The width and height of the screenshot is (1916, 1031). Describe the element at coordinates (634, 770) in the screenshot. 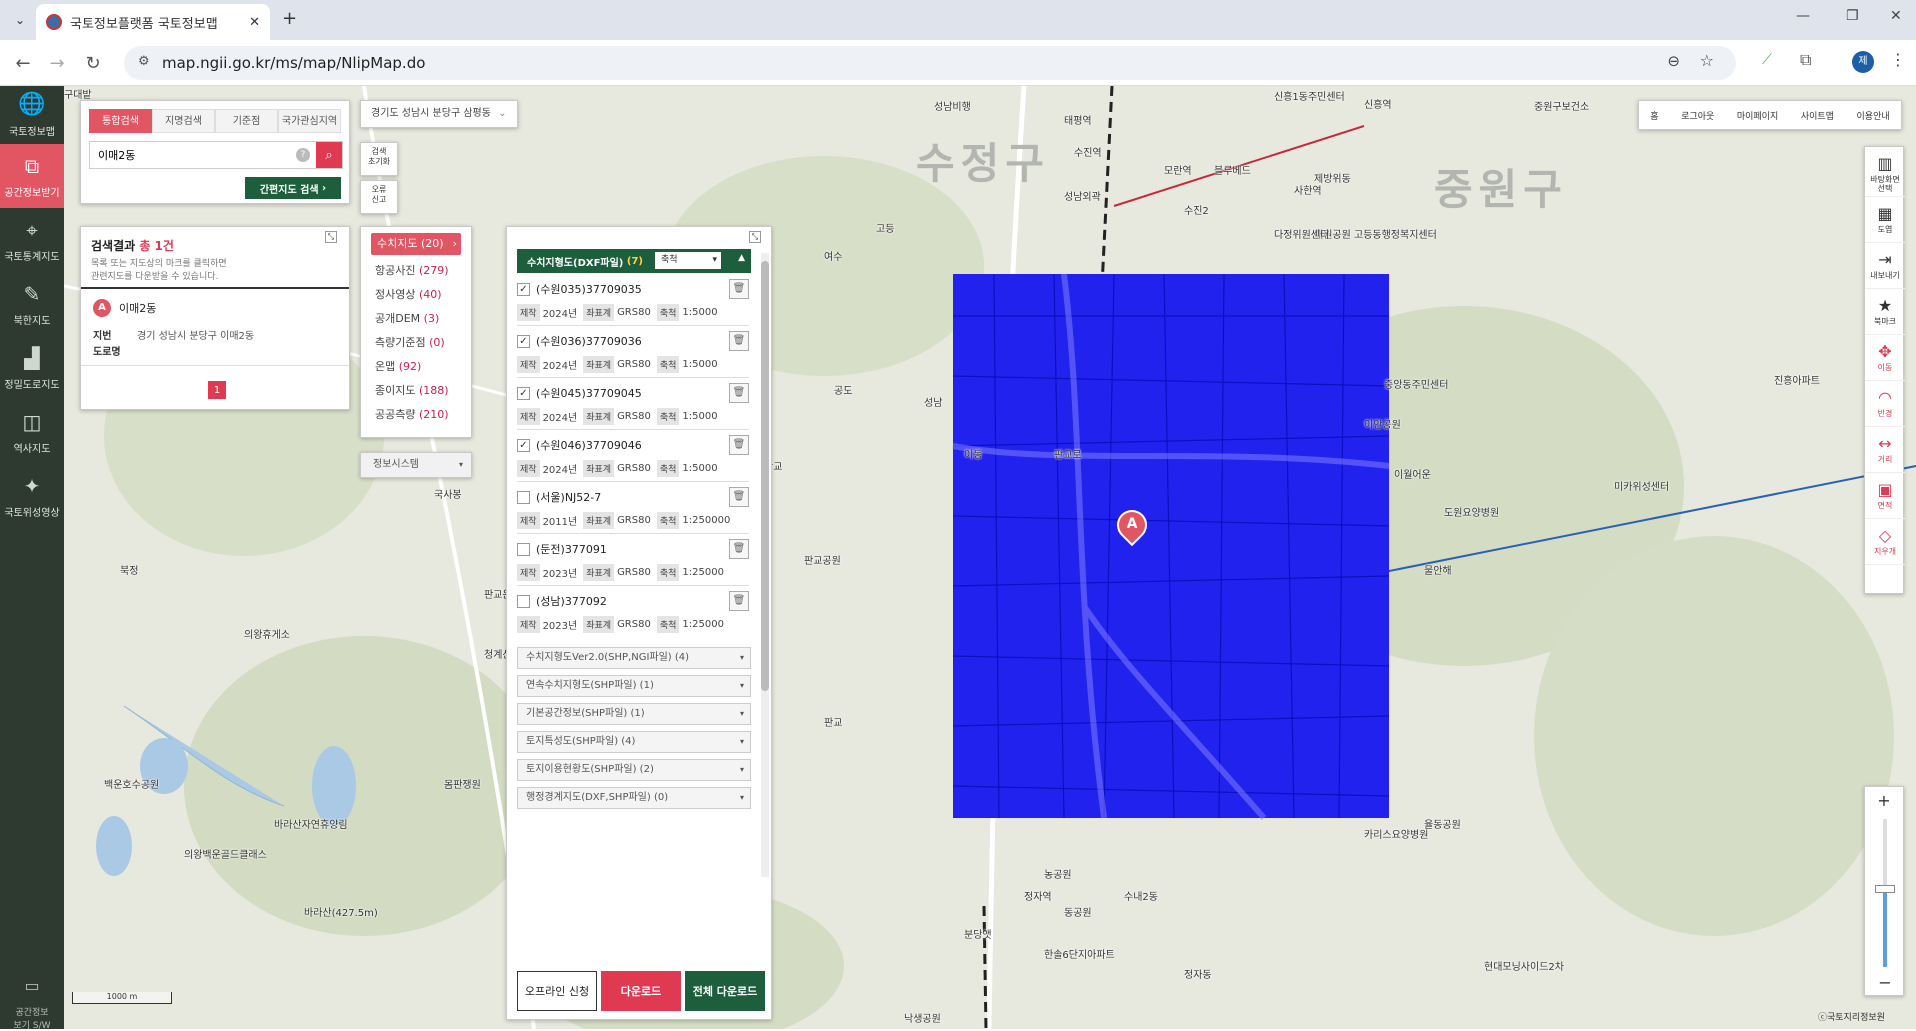

I see `dl-group-dropdown: 토지이용현황도(SHP파일) (2) ▾` at that location.